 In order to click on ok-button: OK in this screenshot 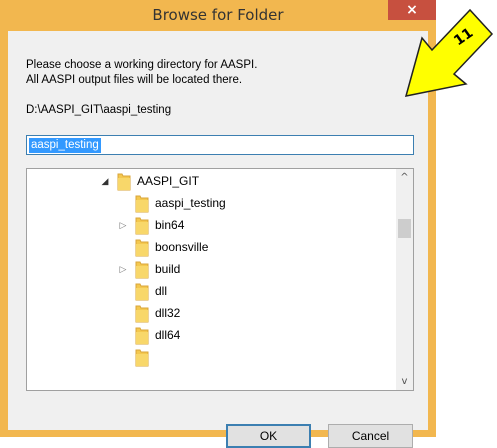, I will do `click(268, 436)`.